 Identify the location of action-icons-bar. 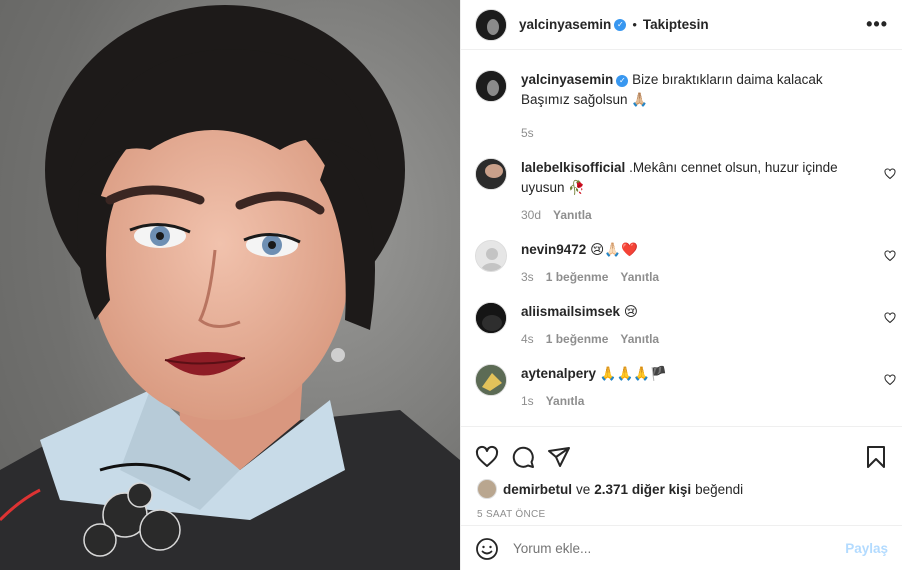
(681, 451).